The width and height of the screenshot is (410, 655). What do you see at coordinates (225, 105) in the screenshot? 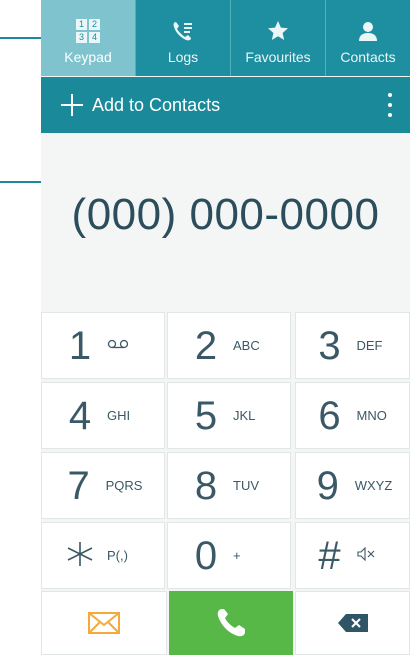
I see `action-bar: Add to Contacts` at bounding box center [225, 105].